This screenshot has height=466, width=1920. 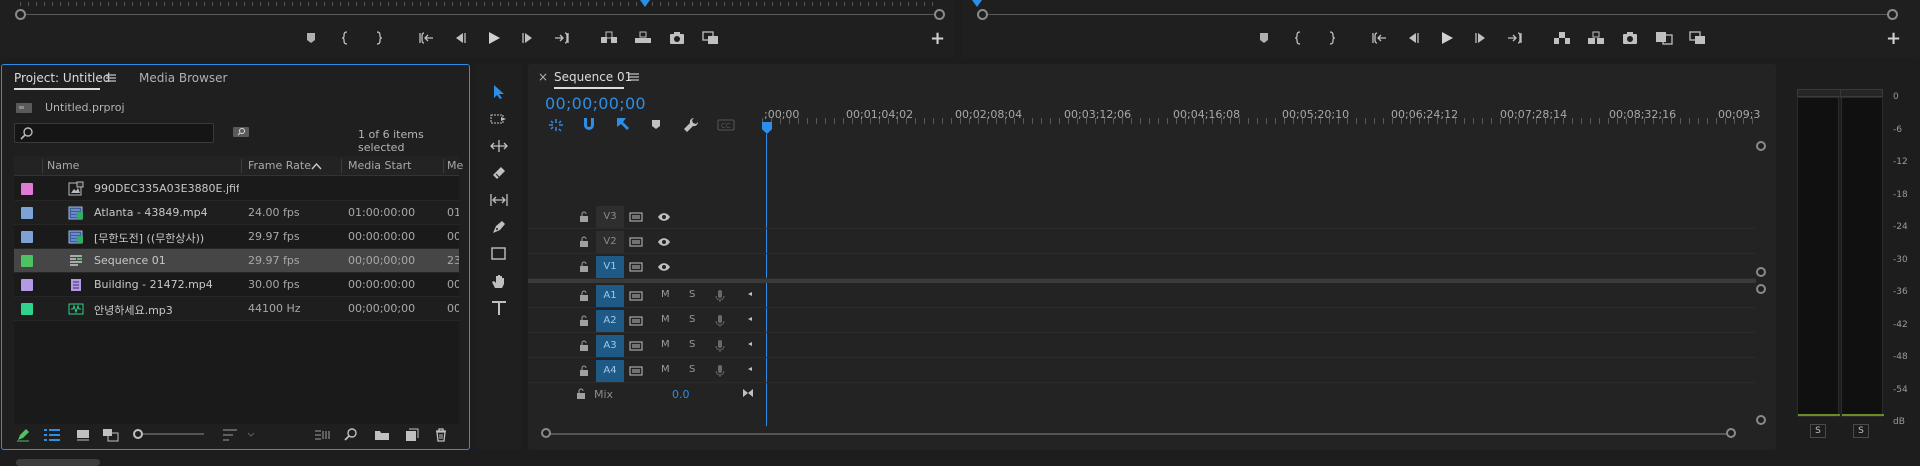 I want to click on icon-view-icon, so click(x=83, y=435).